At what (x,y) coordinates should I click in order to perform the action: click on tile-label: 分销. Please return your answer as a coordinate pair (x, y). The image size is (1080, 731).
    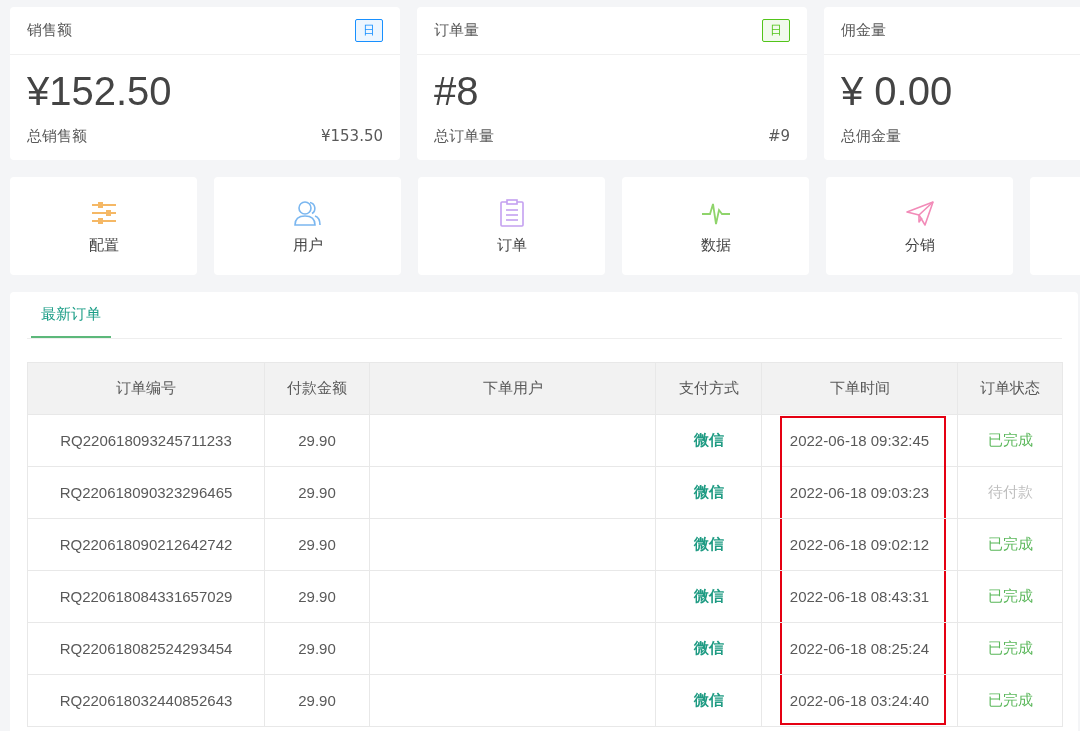
    Looking at the image, I should click on (919, 245).